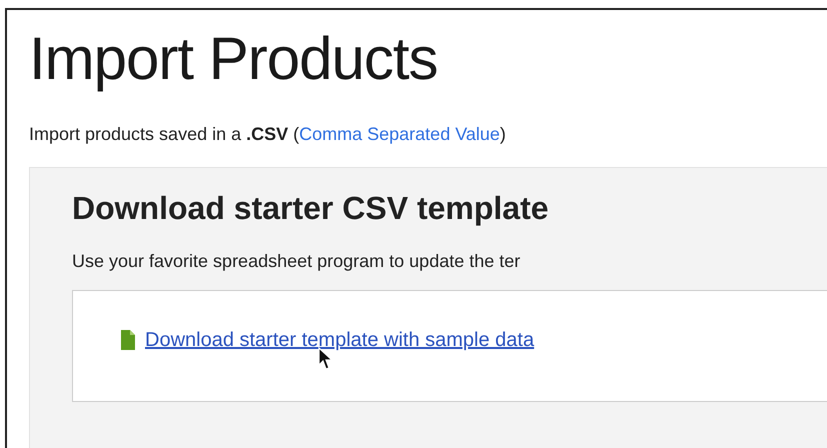  I want to click on page-title: Import Products, so click(233, 59).